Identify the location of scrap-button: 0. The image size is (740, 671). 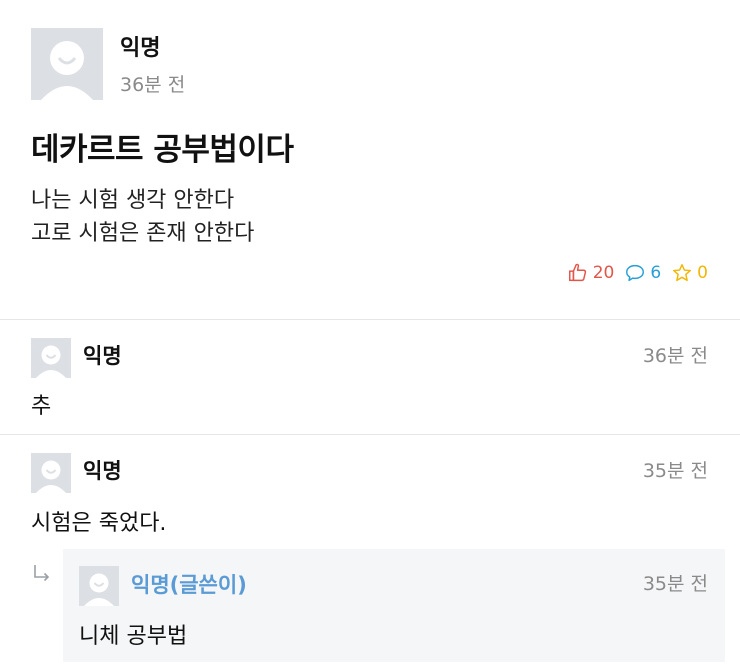
(689, 273).